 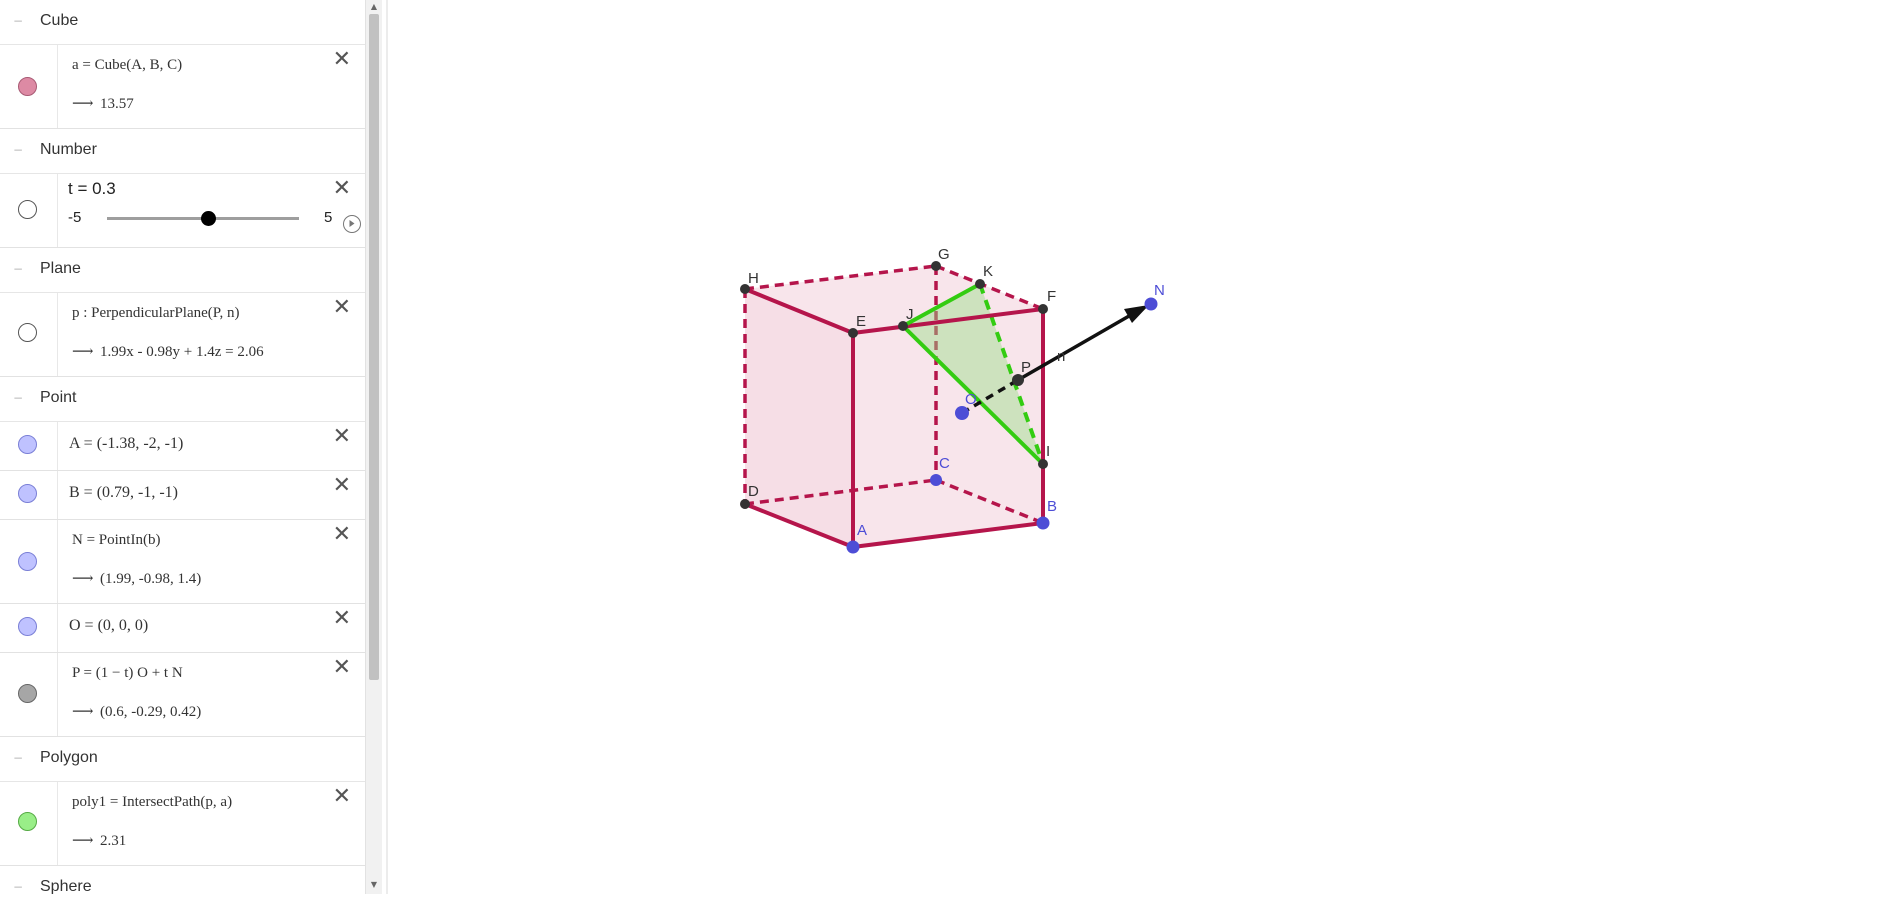 I want to click on group-header-point: − Point, so click(x=182, y=399).